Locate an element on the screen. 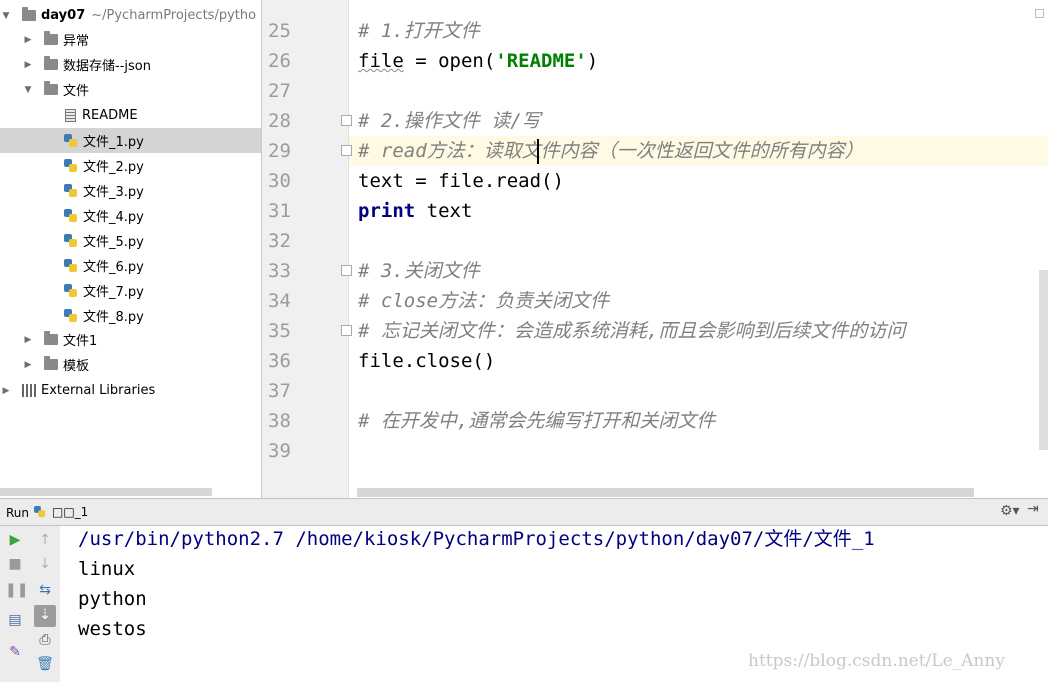 The width and height of the screenshot is (1048, 682). console-output-line: westos is located at coordinates (112, 629).